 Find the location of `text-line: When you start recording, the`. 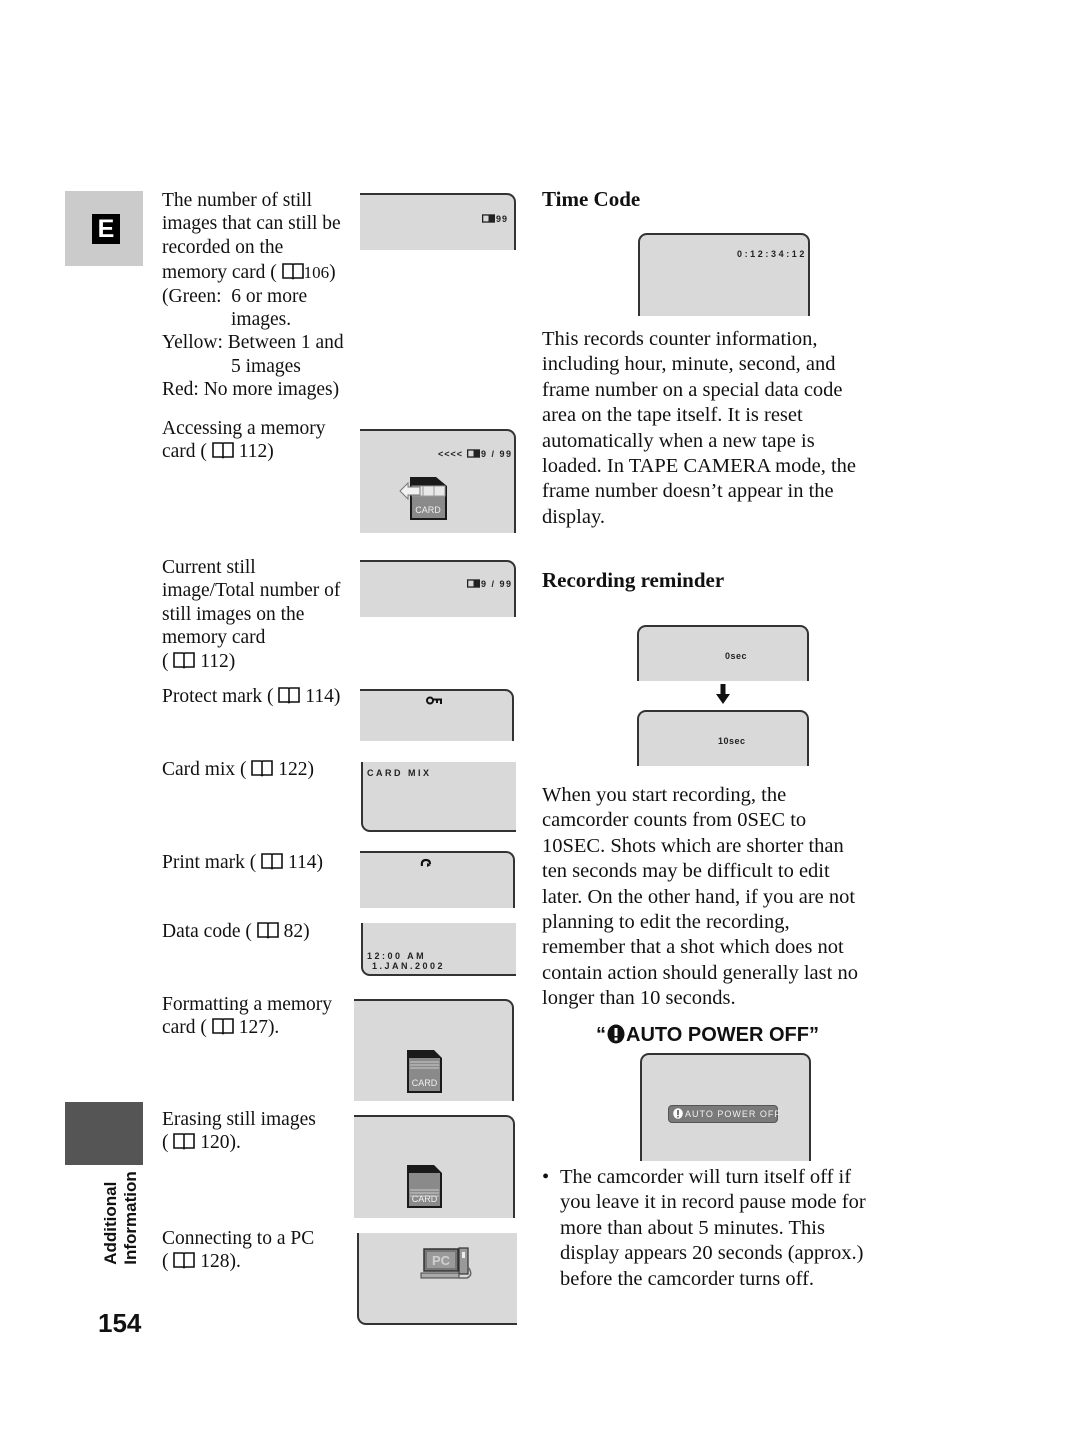

text-line: When you start recording, the is located at coordinates (664, 795).